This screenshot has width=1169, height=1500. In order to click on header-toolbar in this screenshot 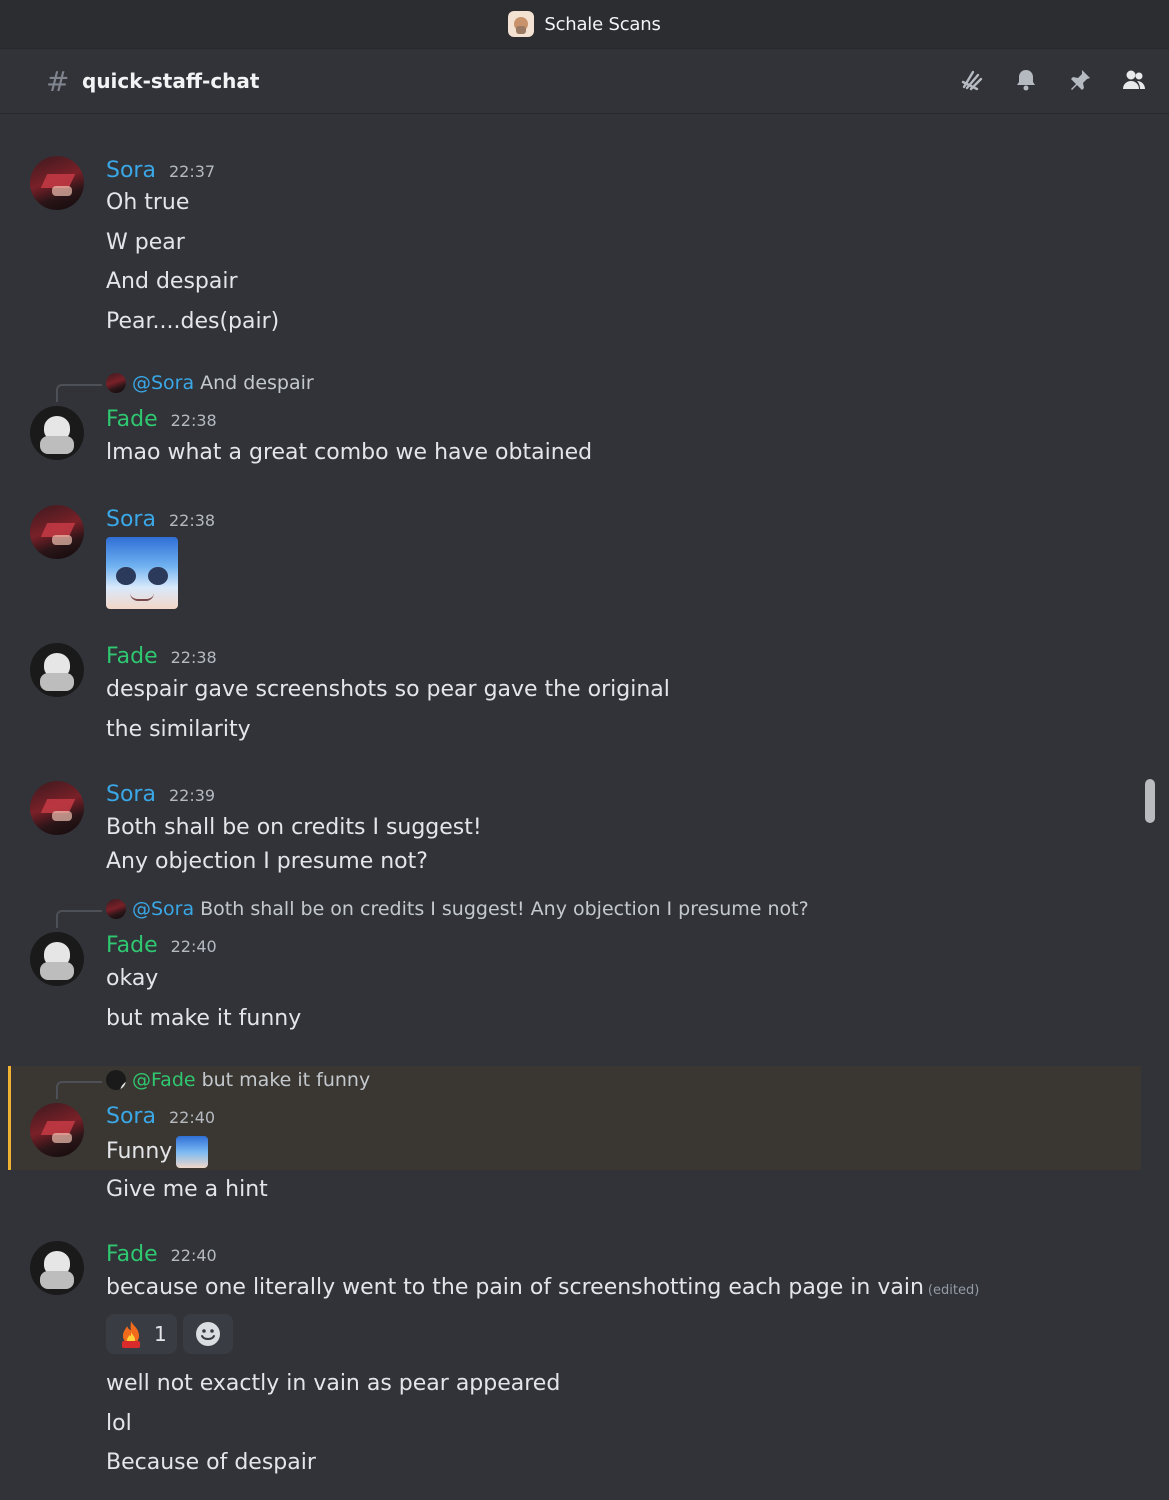, I will do `click(1053, 80)`.